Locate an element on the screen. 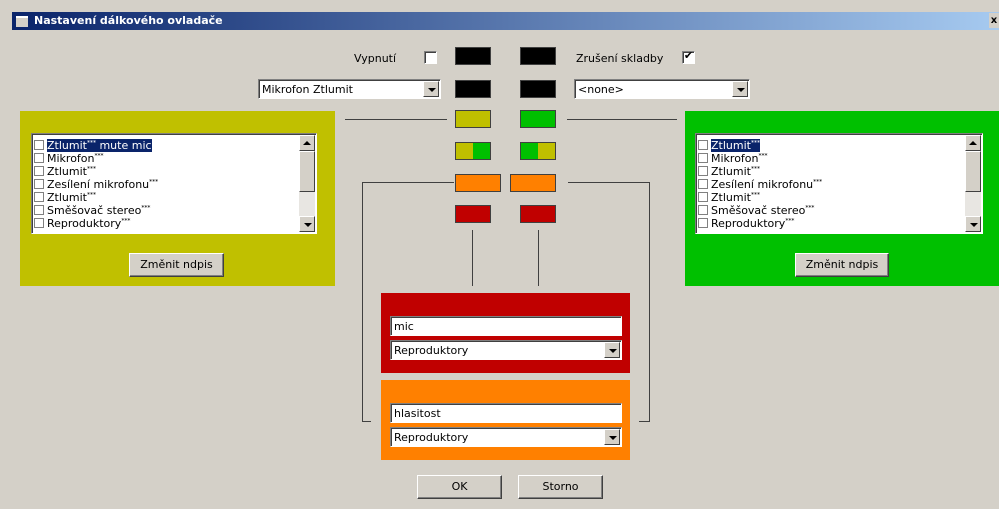 This screenshot has height=509, width=999. title-bar: Nastavení dálkového ovladače x is located at coordinates (505, 21).